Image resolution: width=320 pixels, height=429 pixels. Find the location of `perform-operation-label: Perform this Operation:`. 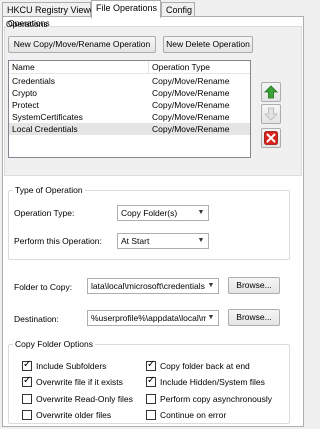

perform-operation-label: Perform this Operation: is located at coordinates (58, 241).